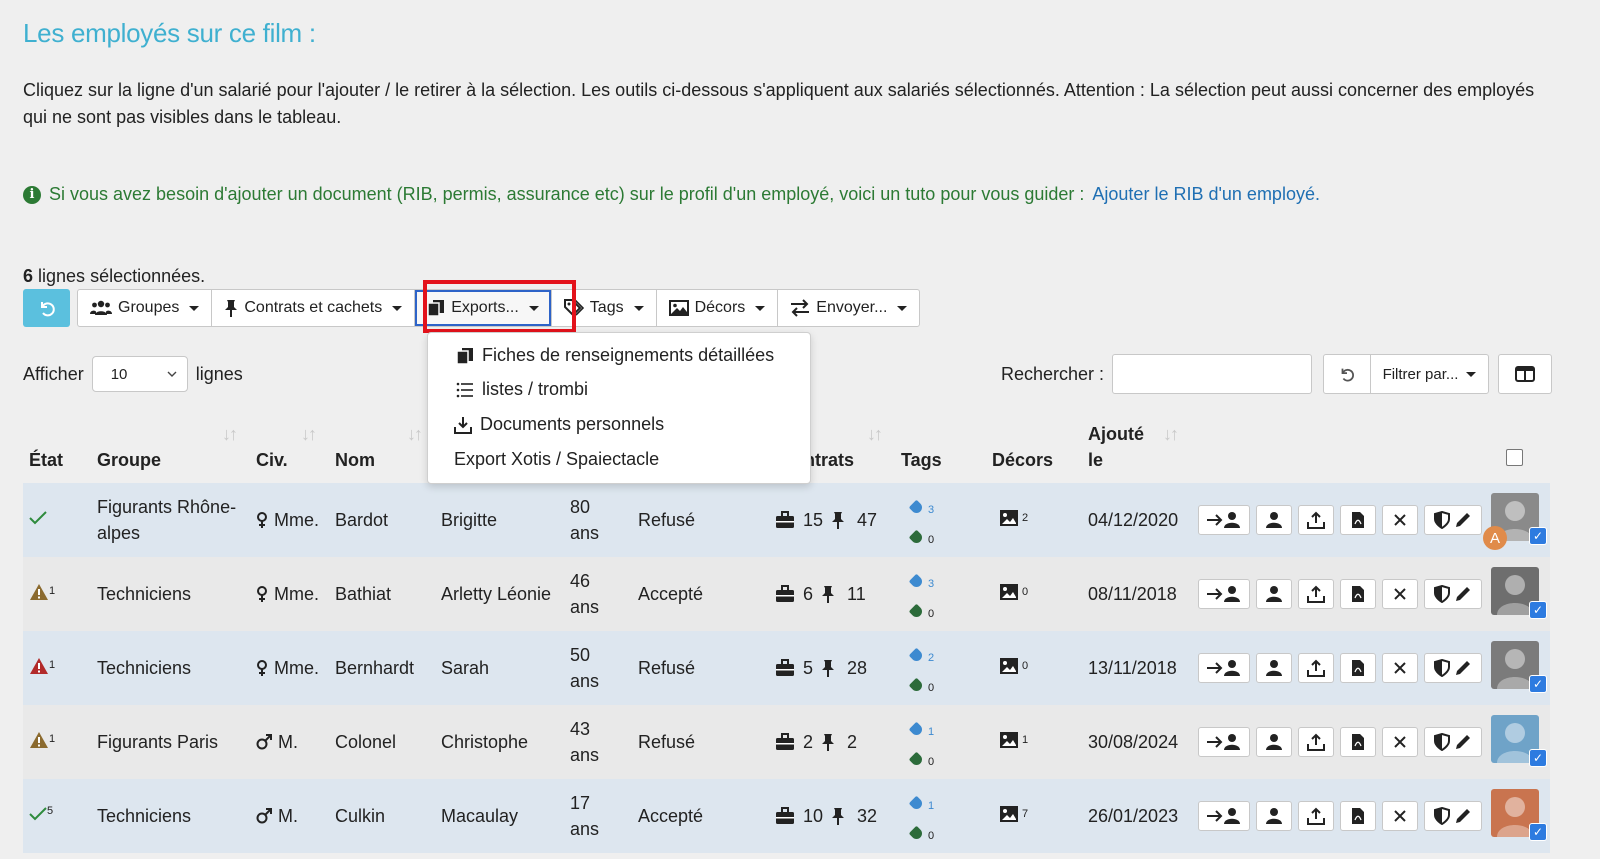  Describe the element at coordinates (580, 729) in the screenshot. I see `age-value: 43` at that location.